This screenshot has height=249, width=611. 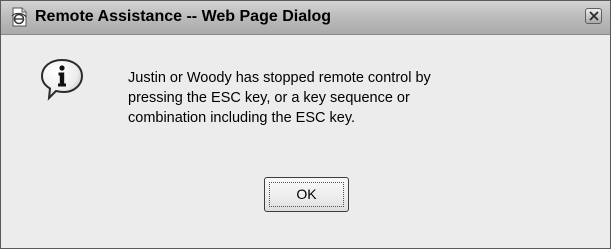 I want to click on close-button, so click(x=593, y=16).